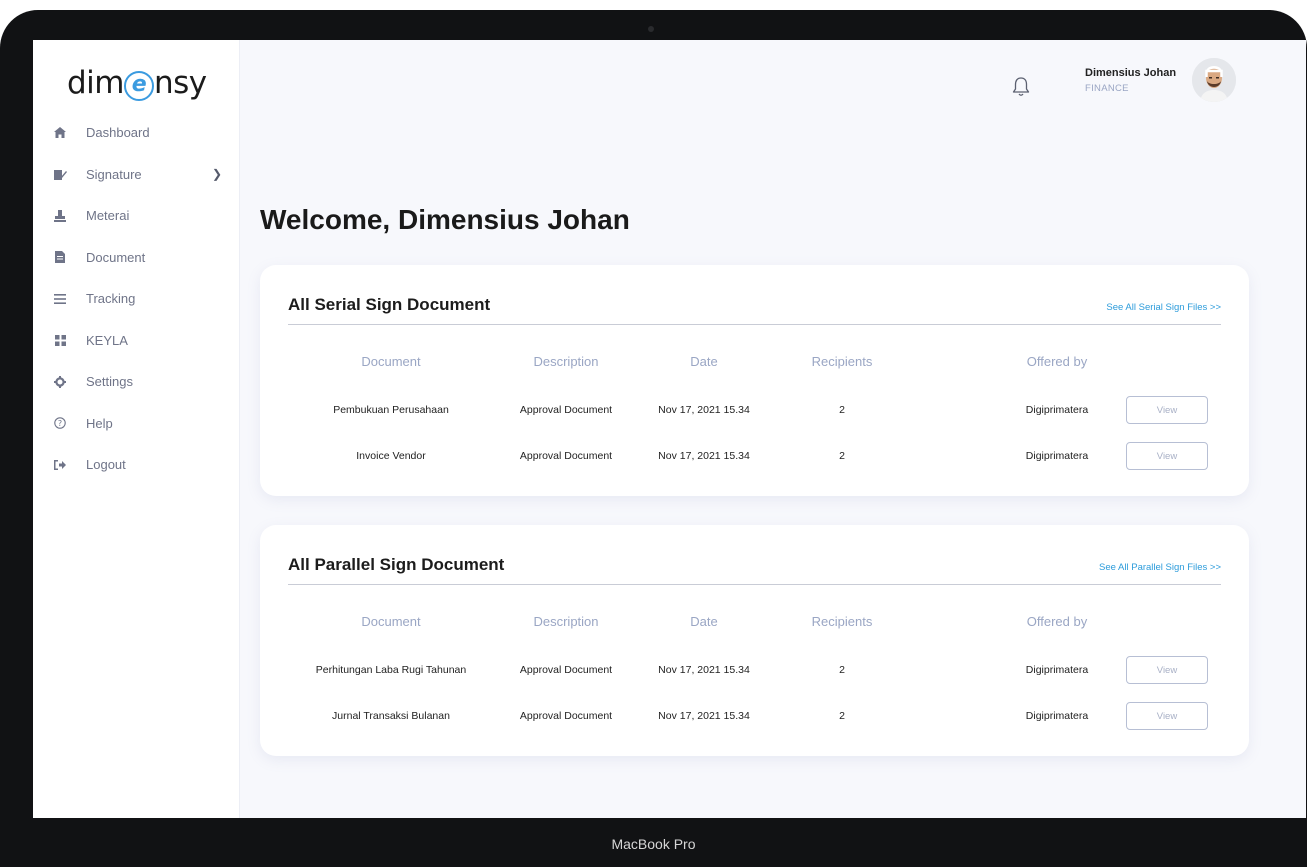 This screenshot has height=867, width=1307. Describe the element at coordinates (114, 174) in the screenshot. I see `sidebar-item-label: Signature` at that location.